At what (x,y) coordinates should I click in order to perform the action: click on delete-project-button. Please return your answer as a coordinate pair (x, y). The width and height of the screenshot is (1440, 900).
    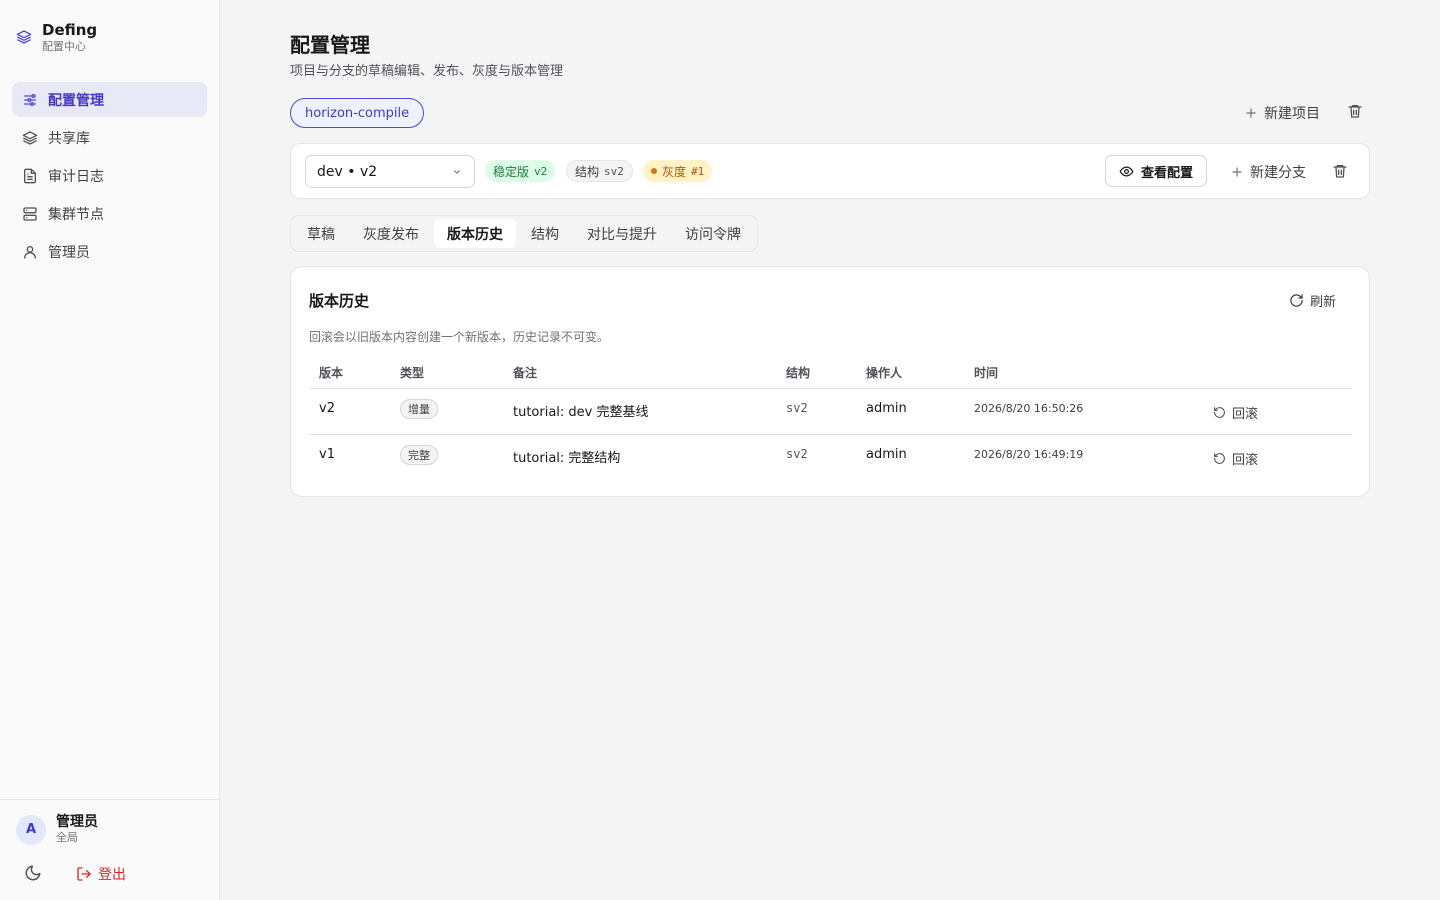
    Looking at the image, I should click on (1355, 111).